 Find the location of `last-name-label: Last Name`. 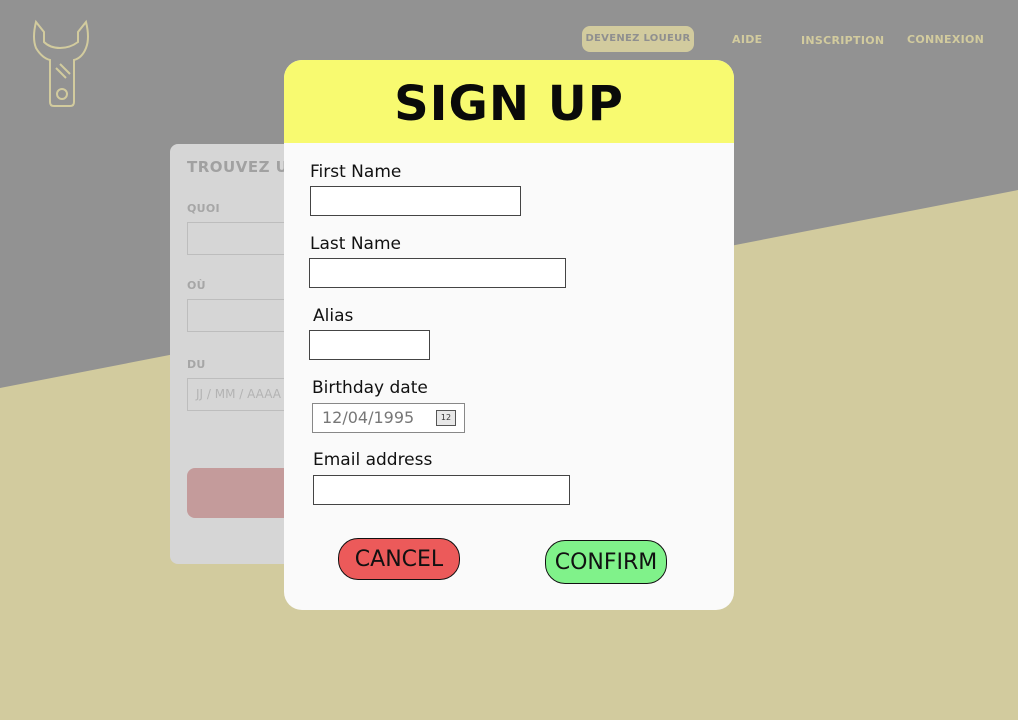

last-name-label: Last Name is located at coordinates (355, 244).